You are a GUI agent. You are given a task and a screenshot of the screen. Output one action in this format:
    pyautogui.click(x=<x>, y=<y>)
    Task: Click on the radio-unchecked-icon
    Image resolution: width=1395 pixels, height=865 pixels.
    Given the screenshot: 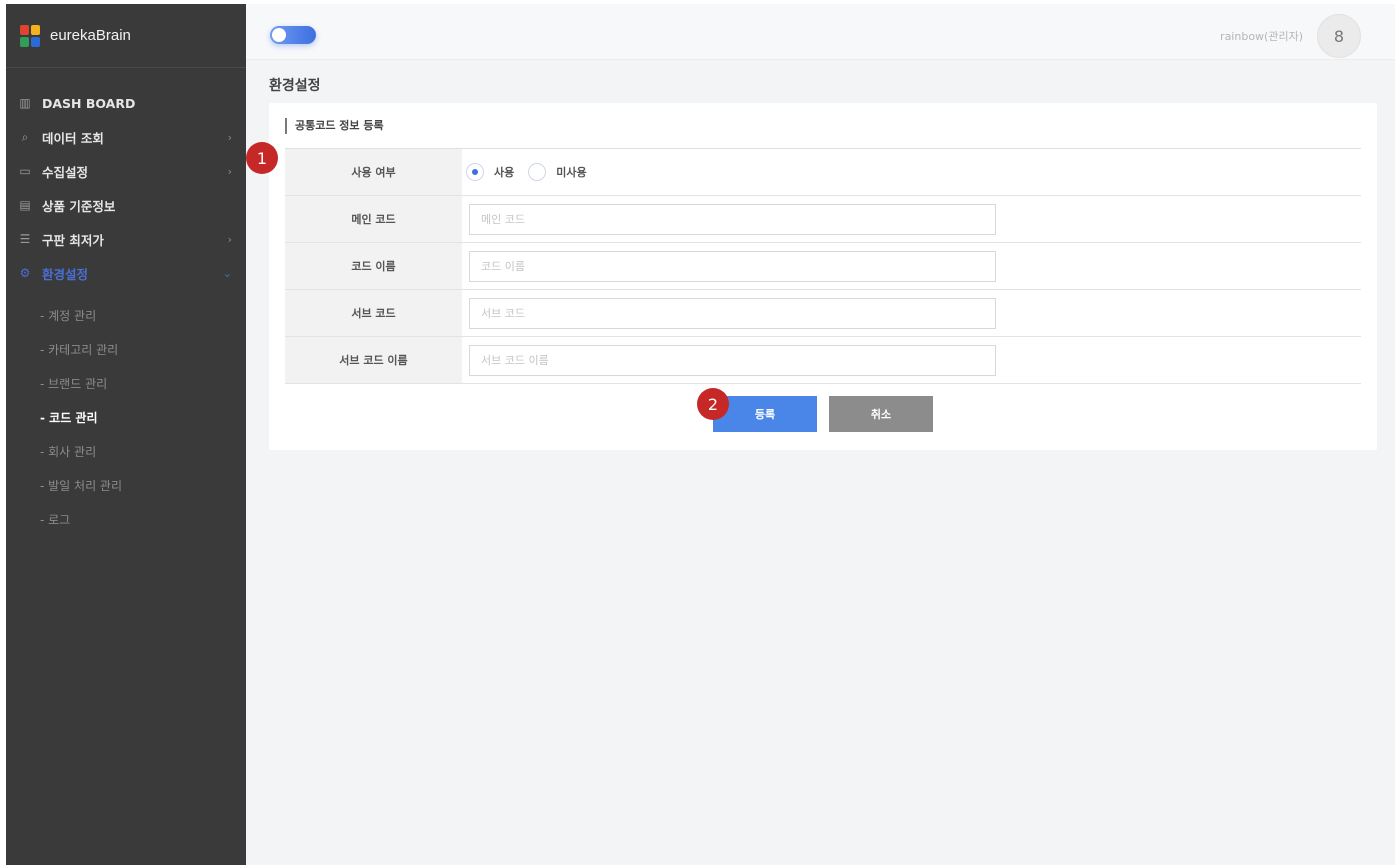 What is the action you would take?
    pyautogui.click(x=537, y=172)
    